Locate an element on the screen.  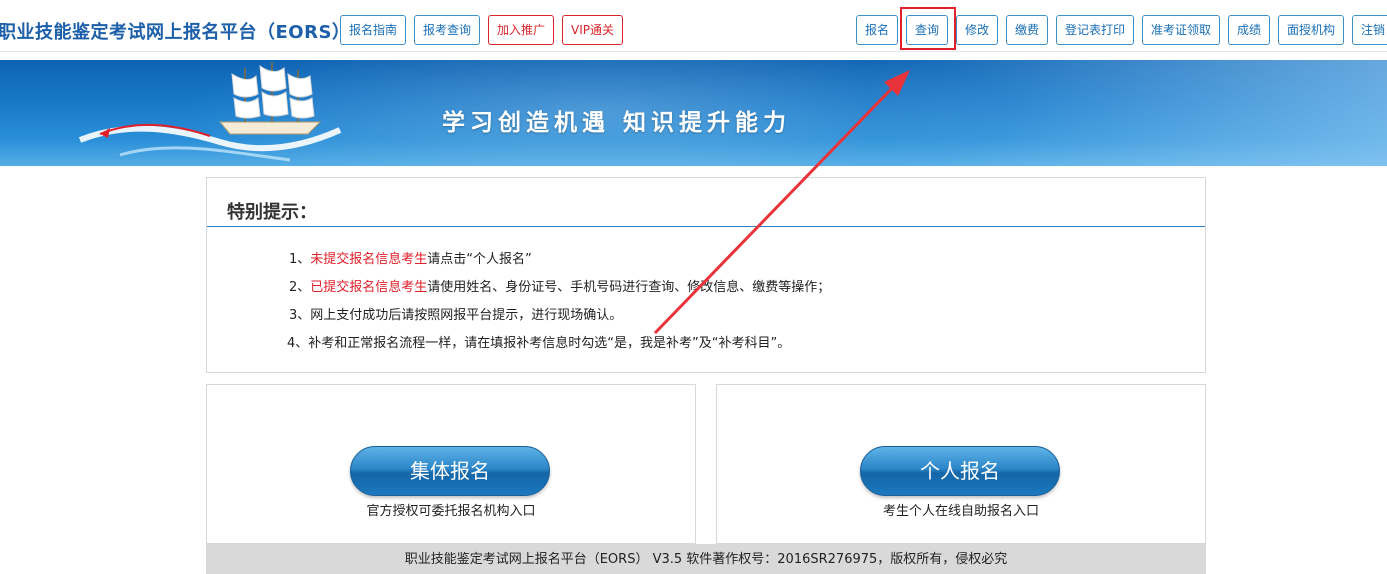
nav-logout-button: 注销 is located at coordinates (1369, 30).